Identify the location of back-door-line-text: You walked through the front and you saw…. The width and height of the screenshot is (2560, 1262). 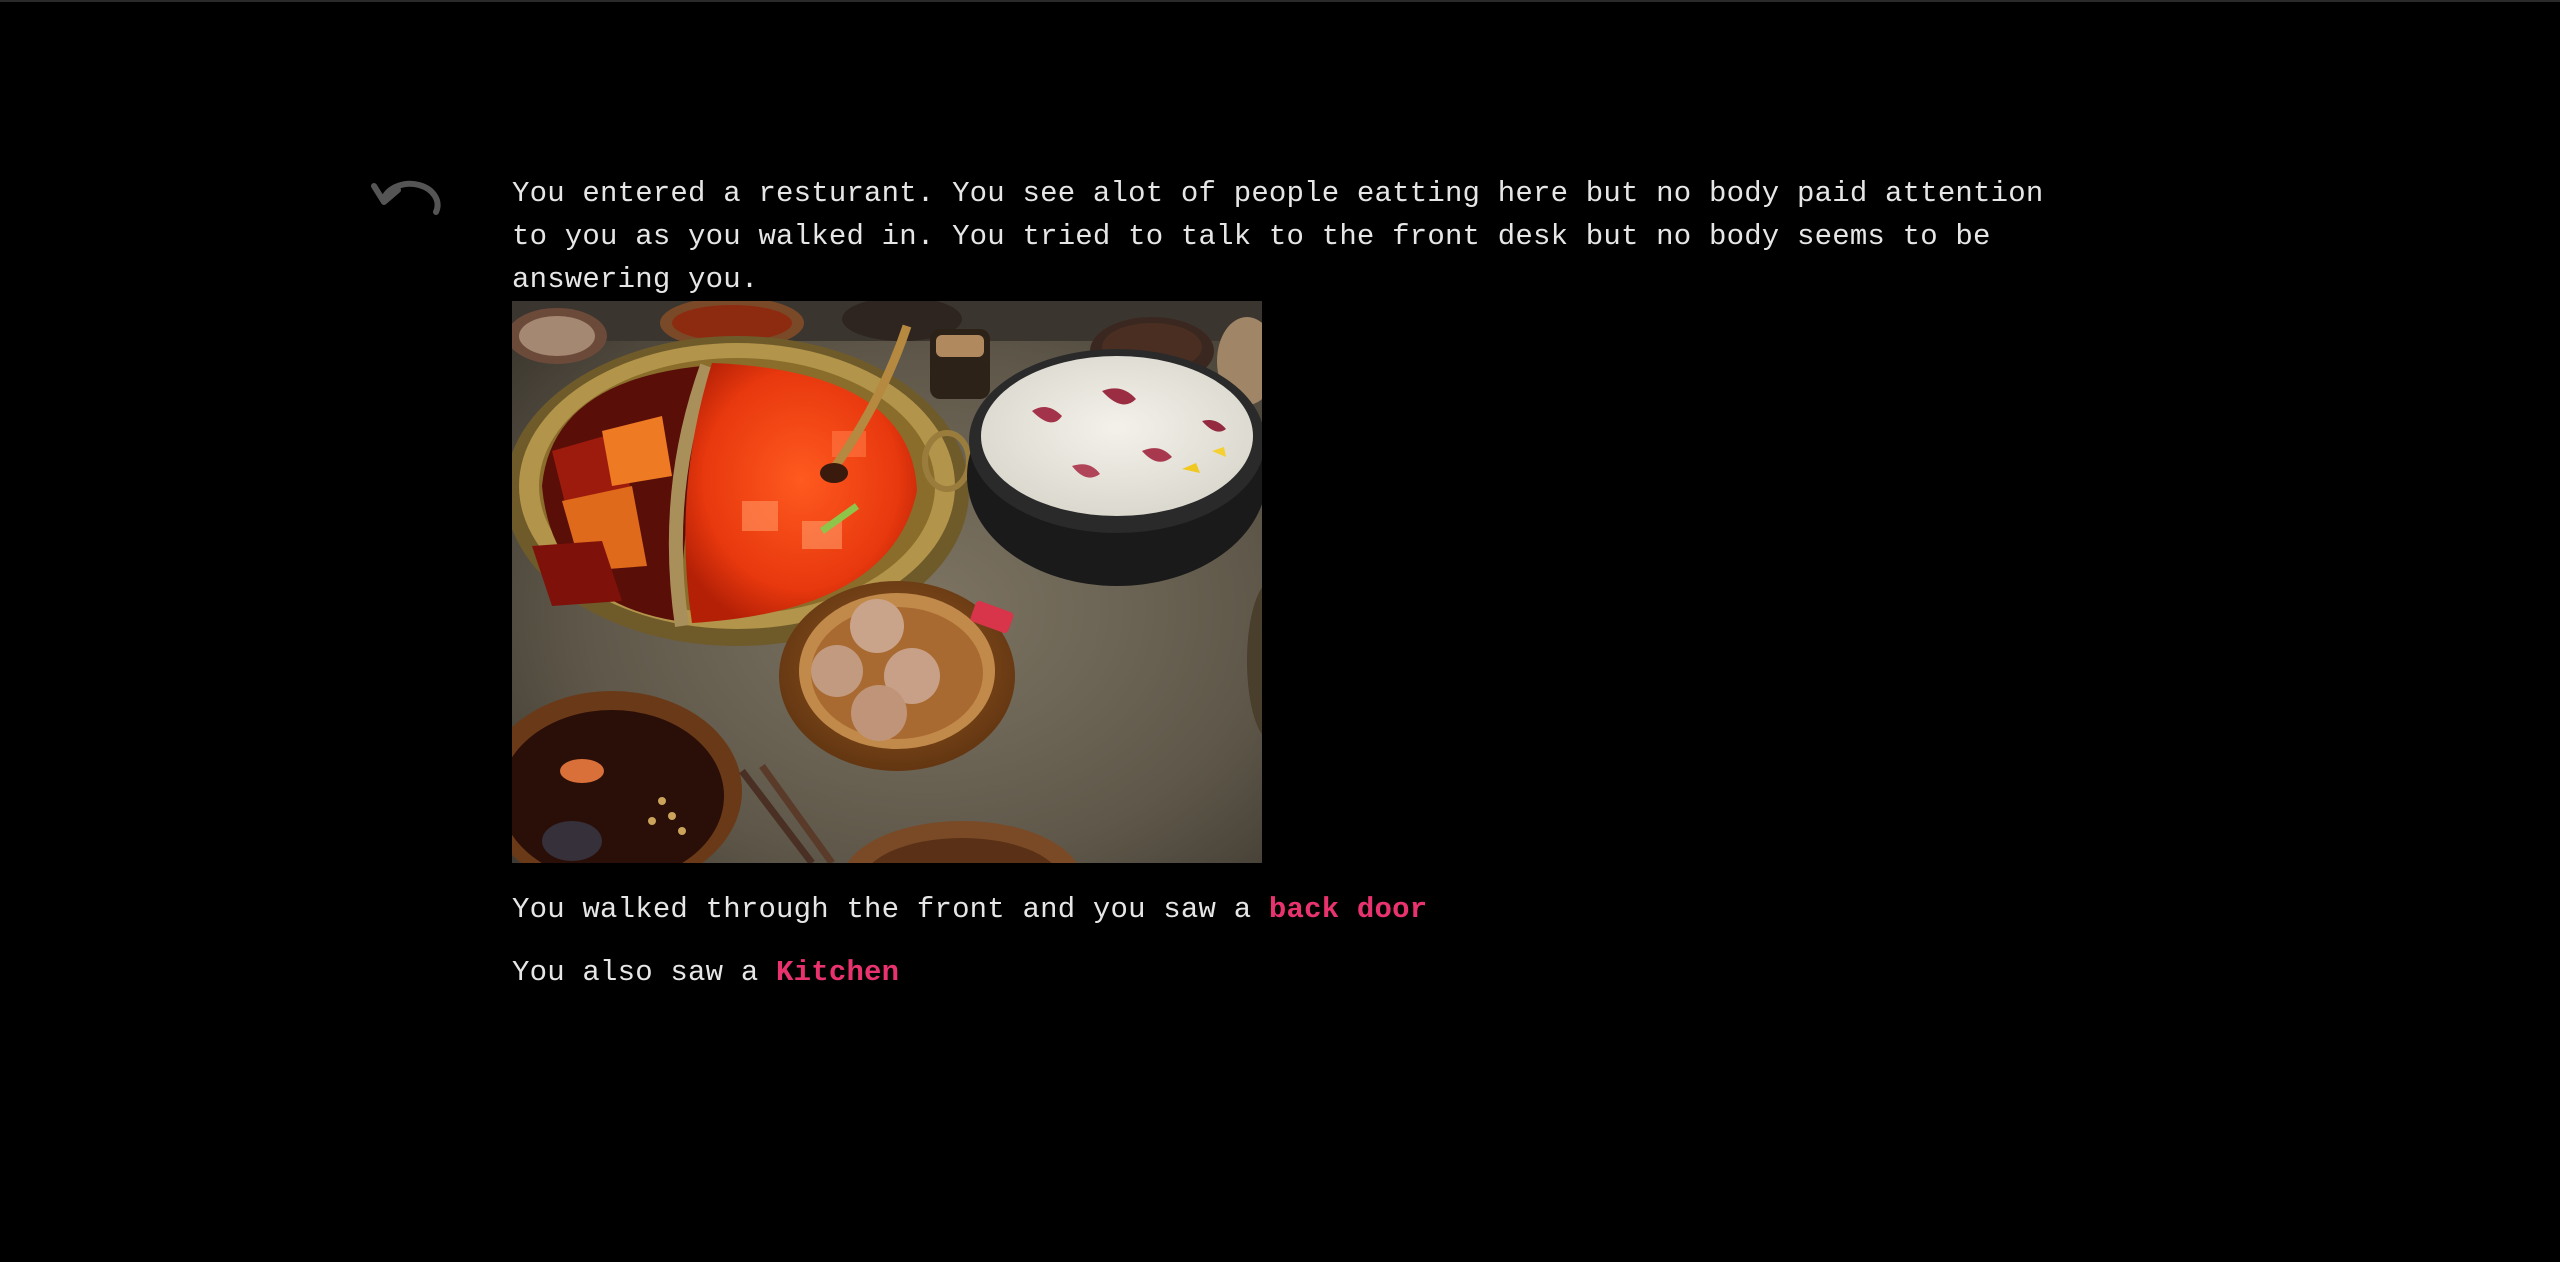
(890, 909).